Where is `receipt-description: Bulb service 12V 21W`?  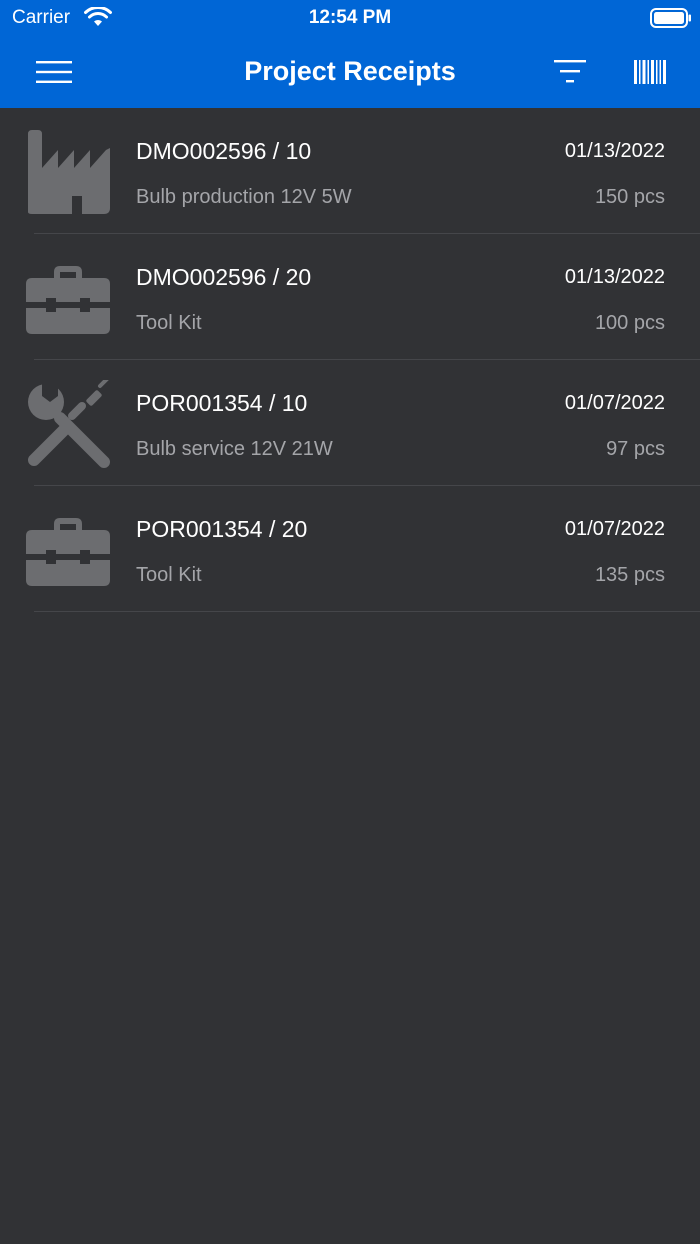 receipt-description: Bulb service 12V 21W is located at coordinates (234, 449).